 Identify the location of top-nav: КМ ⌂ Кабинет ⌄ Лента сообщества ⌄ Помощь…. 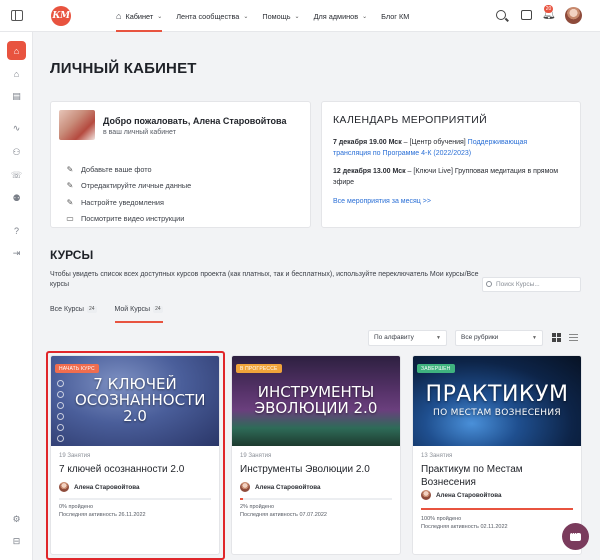
(300, 16).